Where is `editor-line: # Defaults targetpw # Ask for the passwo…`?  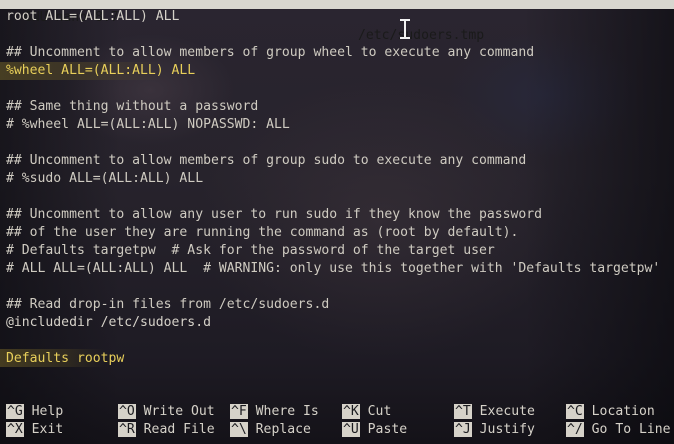
editor-line: # Defaults targetpw # Ask for the passwo… is located at coordinates (340, 251).